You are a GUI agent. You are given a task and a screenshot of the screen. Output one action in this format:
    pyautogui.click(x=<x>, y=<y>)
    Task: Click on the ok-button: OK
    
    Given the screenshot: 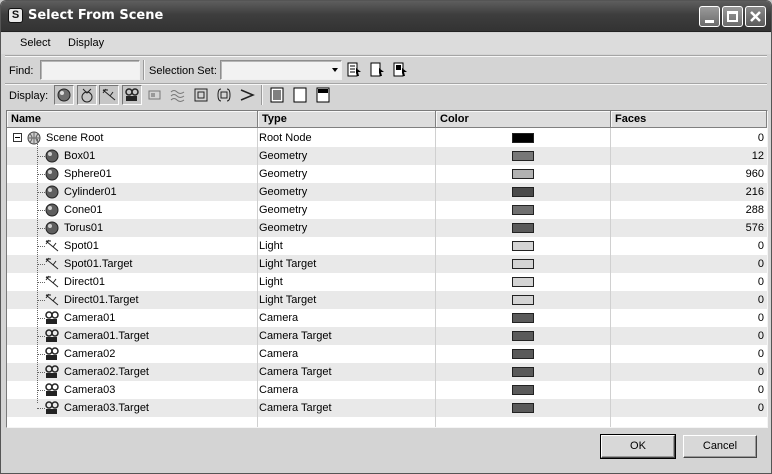 What is the action you would take?
    pyautogui.click(x=638, y=446)
    